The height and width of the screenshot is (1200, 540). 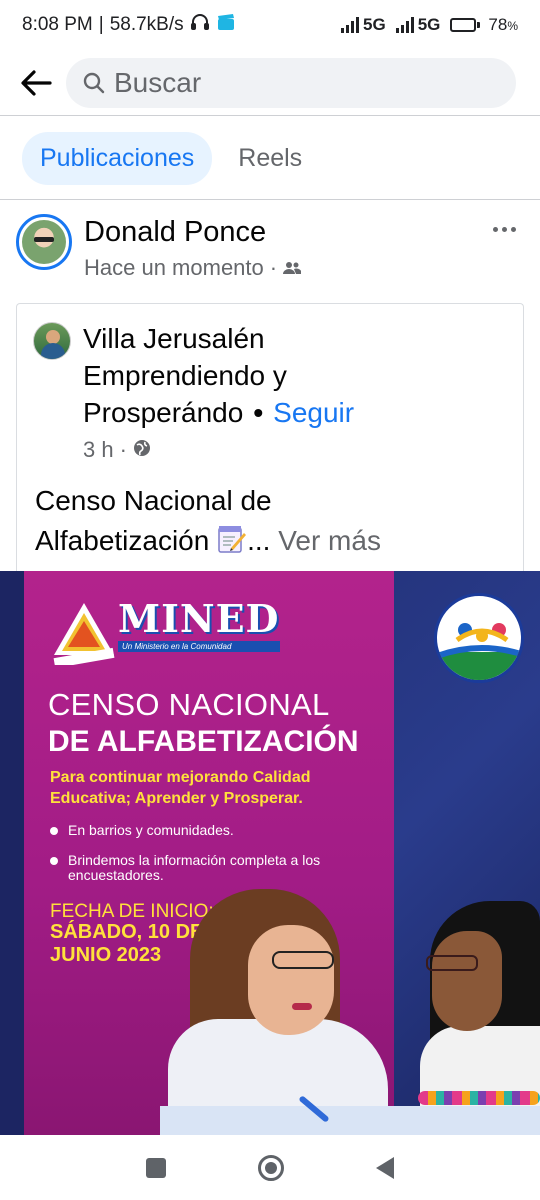 What do you see at coordinates (465, 25) in the screenshot?
I see `battery-icon` at bounding box center [465, 25].